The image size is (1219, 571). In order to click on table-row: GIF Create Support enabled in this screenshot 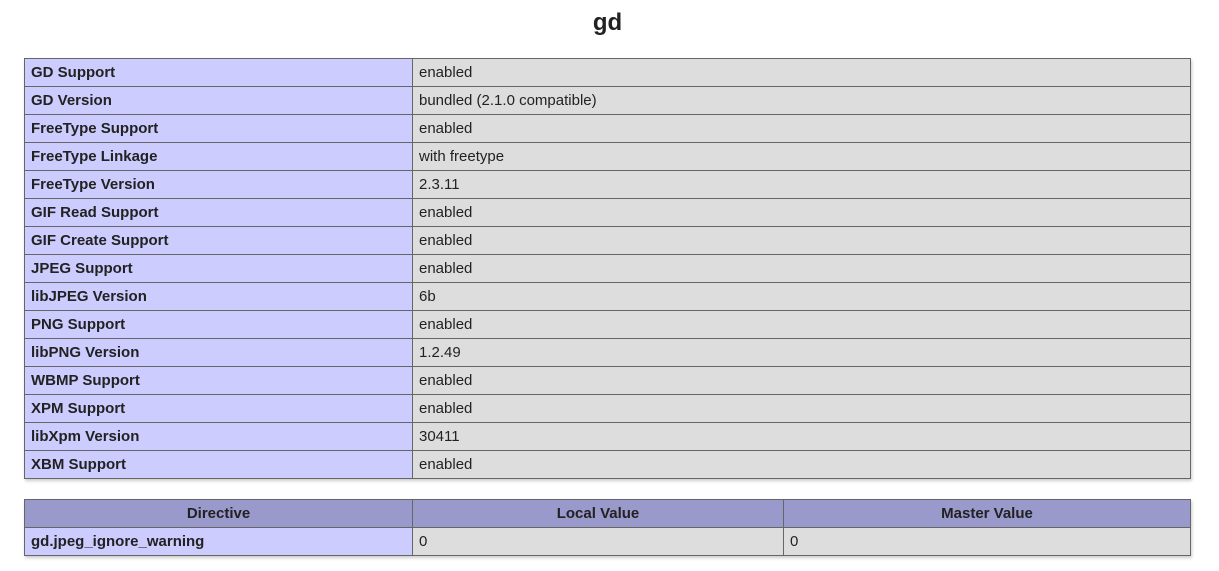, I will do `click(607, 240)`.